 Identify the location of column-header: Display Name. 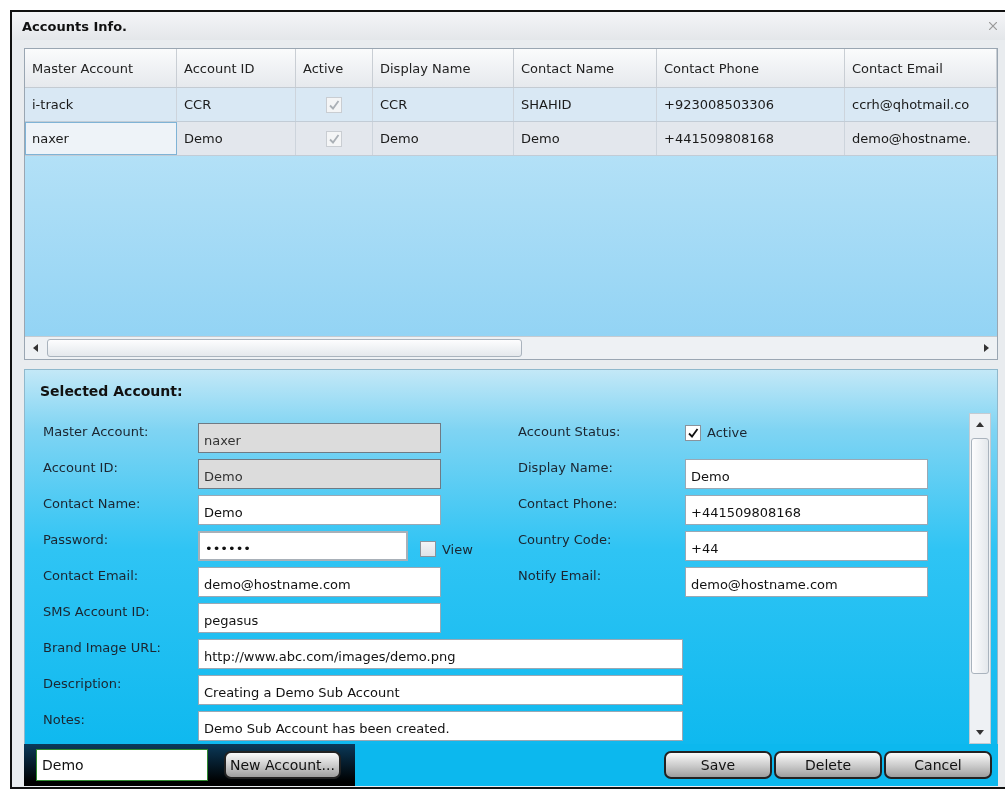
(443, 68).